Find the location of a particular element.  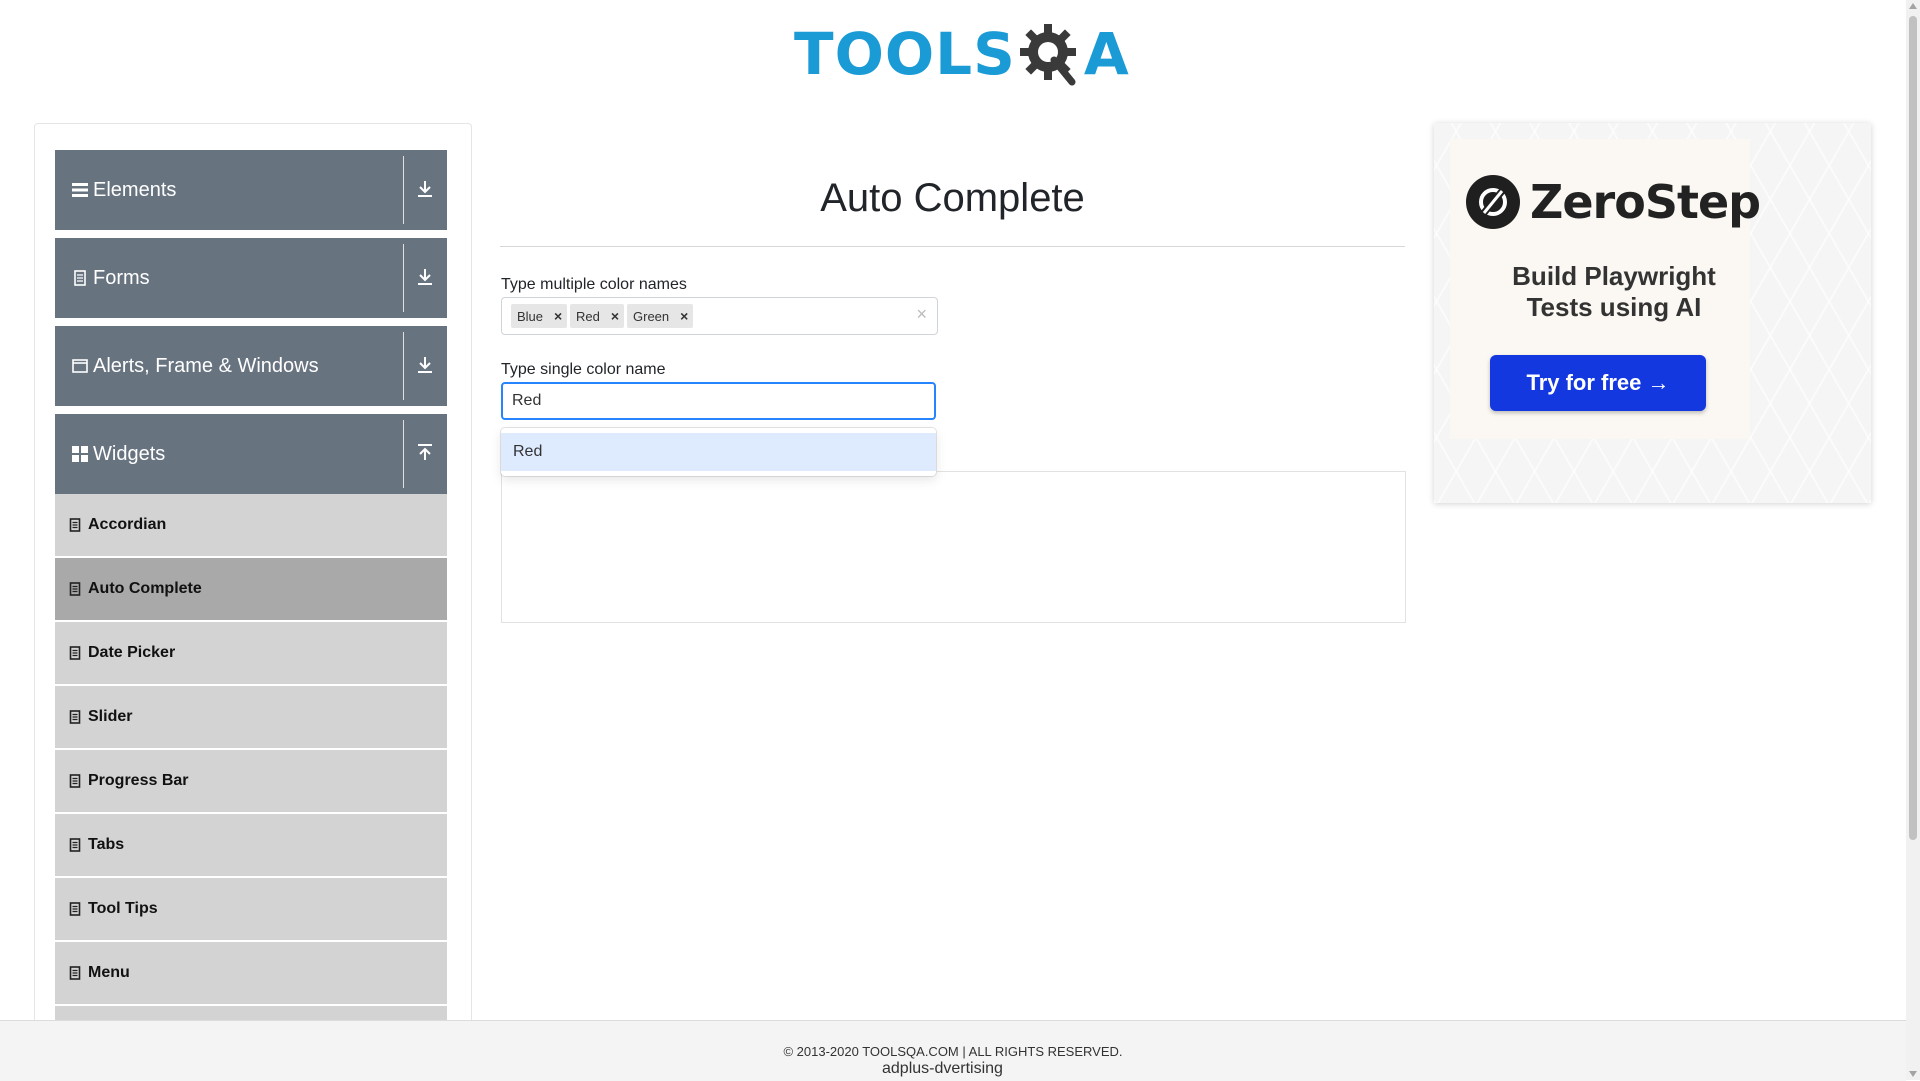

clear-all-icon: × is located at coordinates (921, 314).